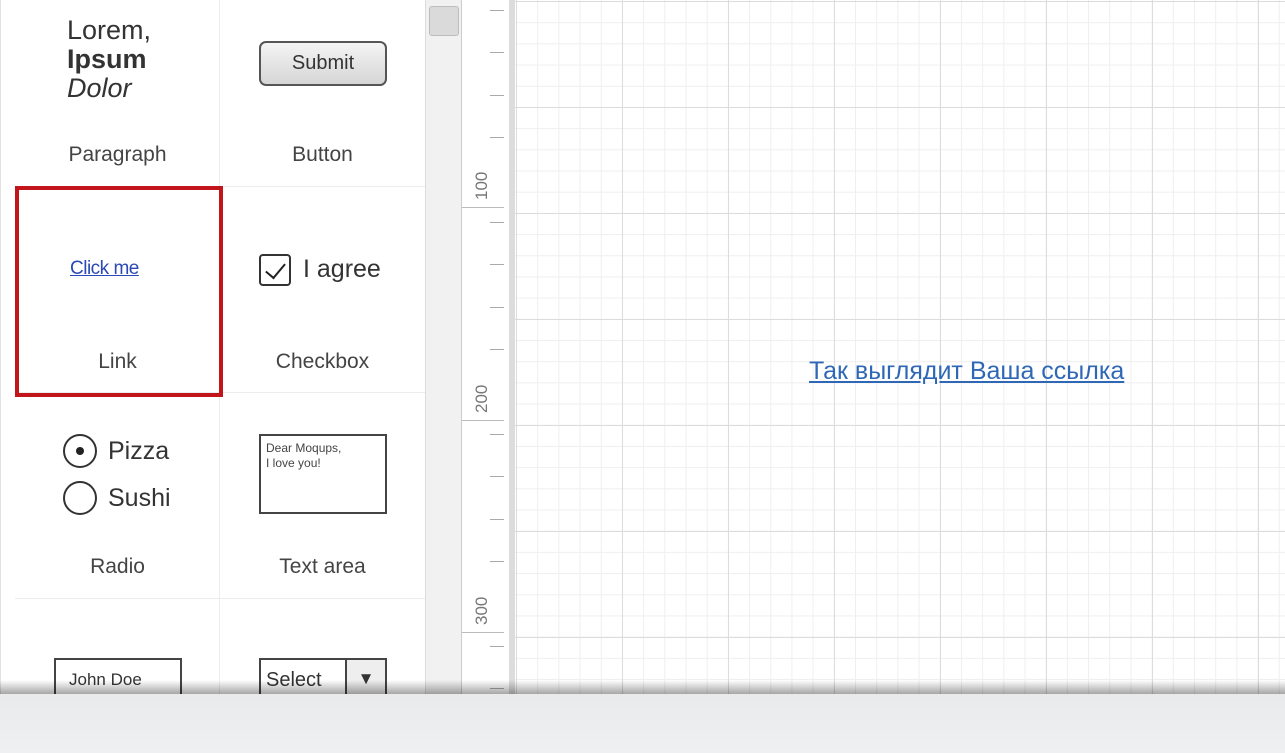 This screenshot has width=1285, height=753. What do you see at coordinates (322, 154) in the screenshot?
I see `palette-item-label: Button` at bounding box center [322, 154].